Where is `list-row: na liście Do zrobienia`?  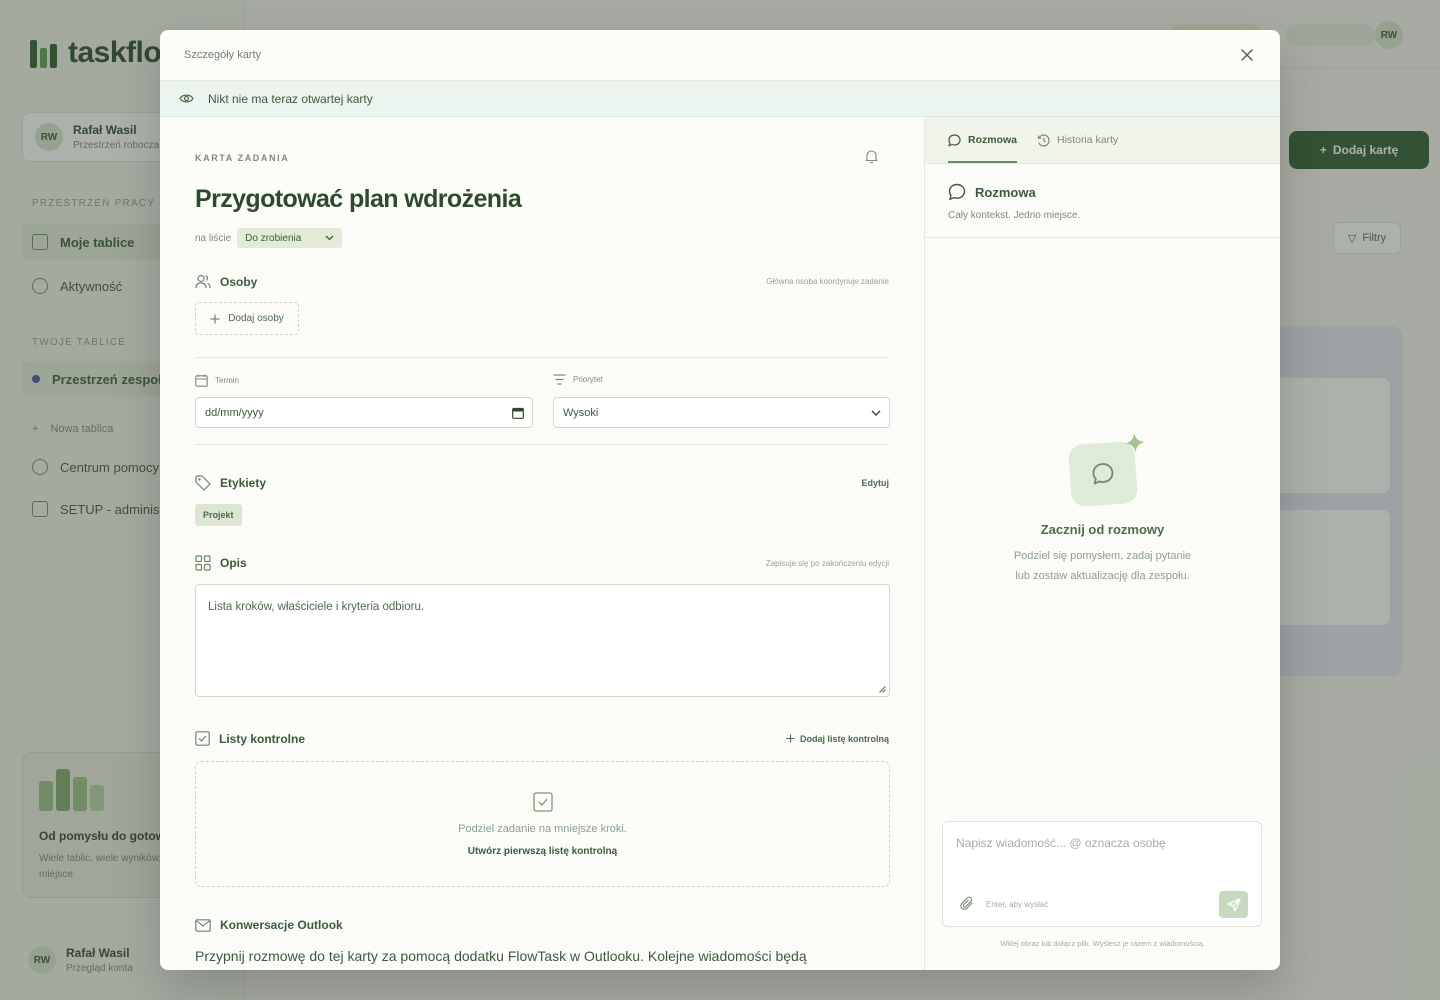 list-row: na liście Do zrobienia is located at coordinates (269, 238).